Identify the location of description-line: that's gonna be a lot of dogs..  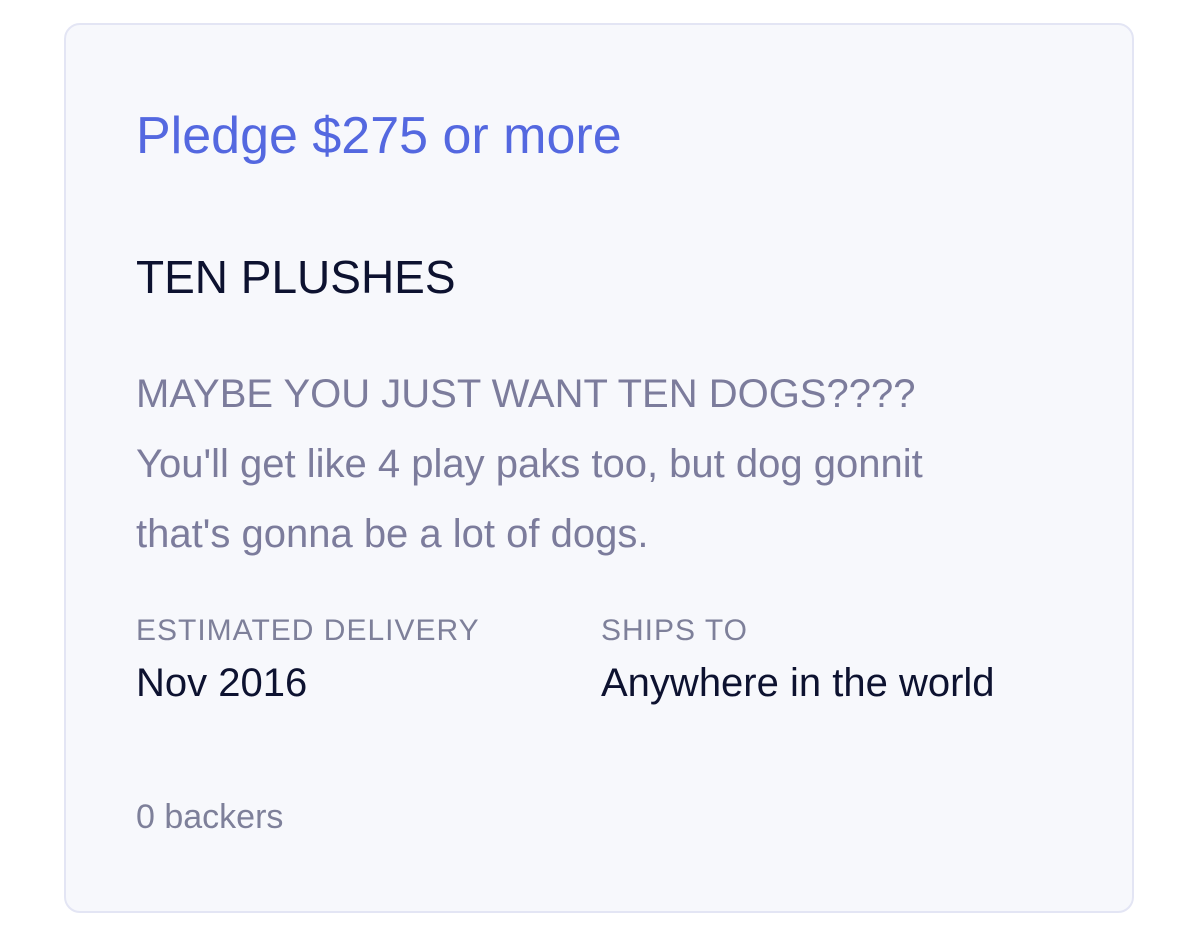
(392, 534).